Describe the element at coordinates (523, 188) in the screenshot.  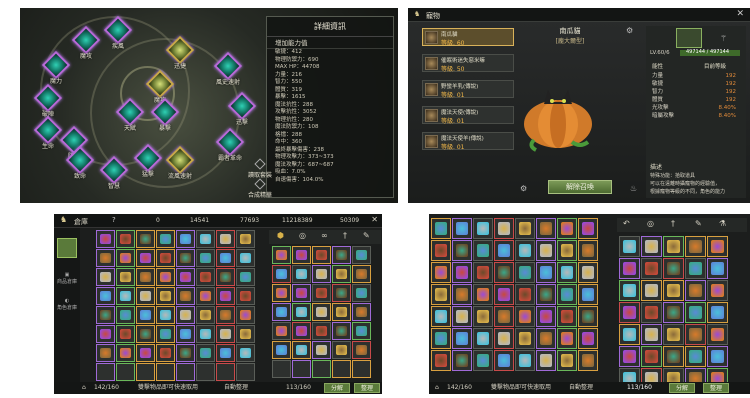
I see `settings-icon: ⚙` at that location.